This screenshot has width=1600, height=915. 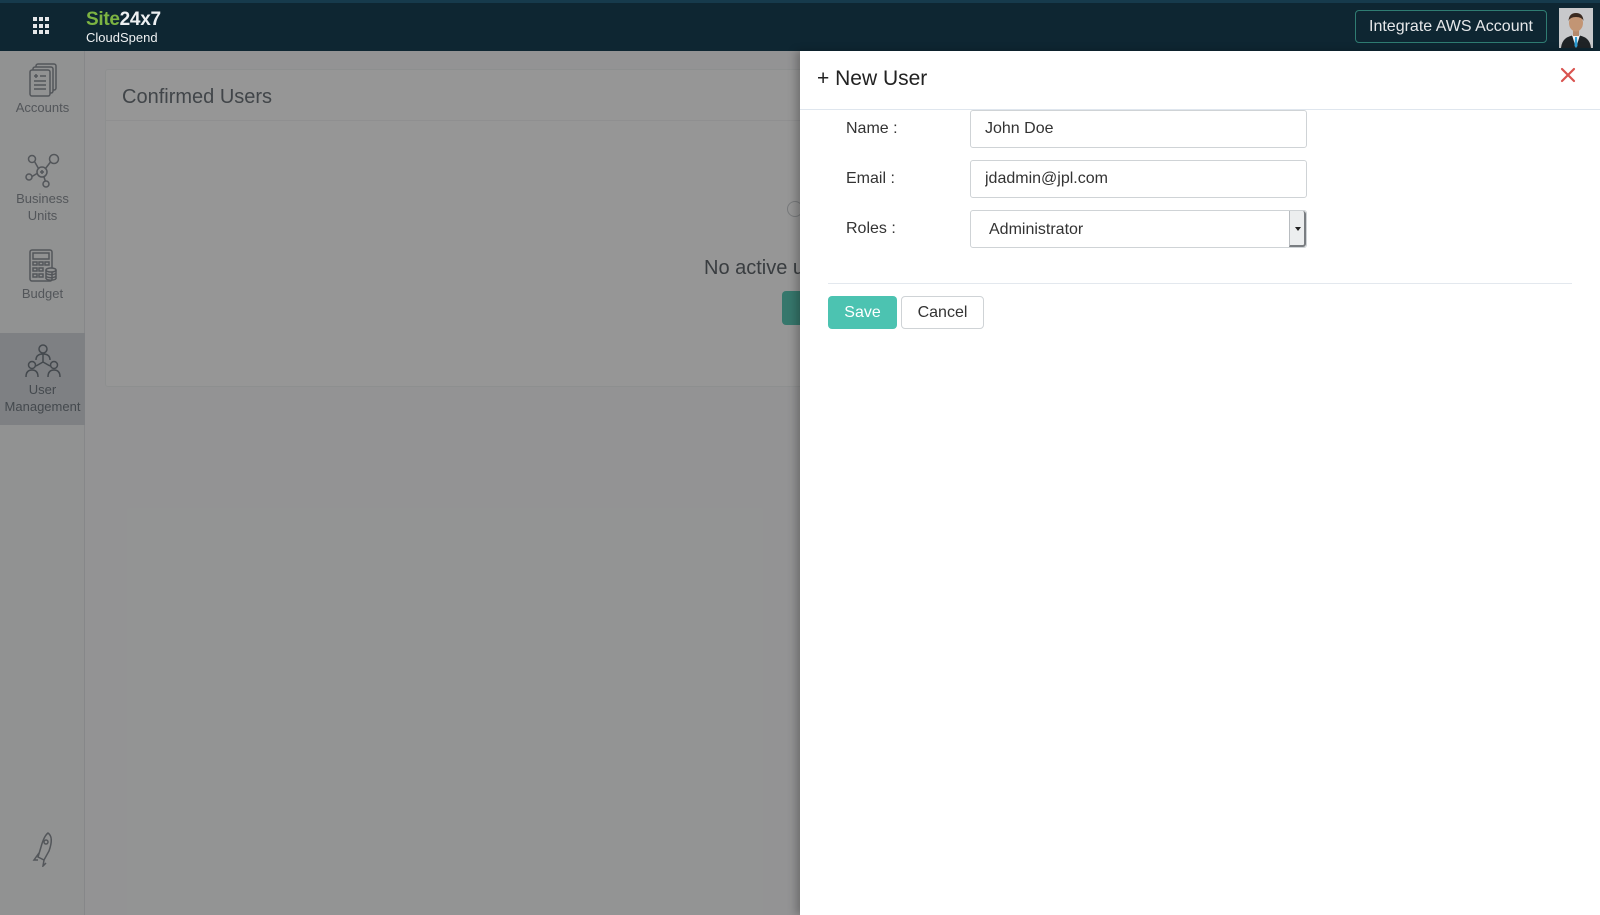 What do you see at coordinates (1036, 229) in the screenshot?
I see `roles-selected-value: Administrator` at bounding box center [1036, 229].